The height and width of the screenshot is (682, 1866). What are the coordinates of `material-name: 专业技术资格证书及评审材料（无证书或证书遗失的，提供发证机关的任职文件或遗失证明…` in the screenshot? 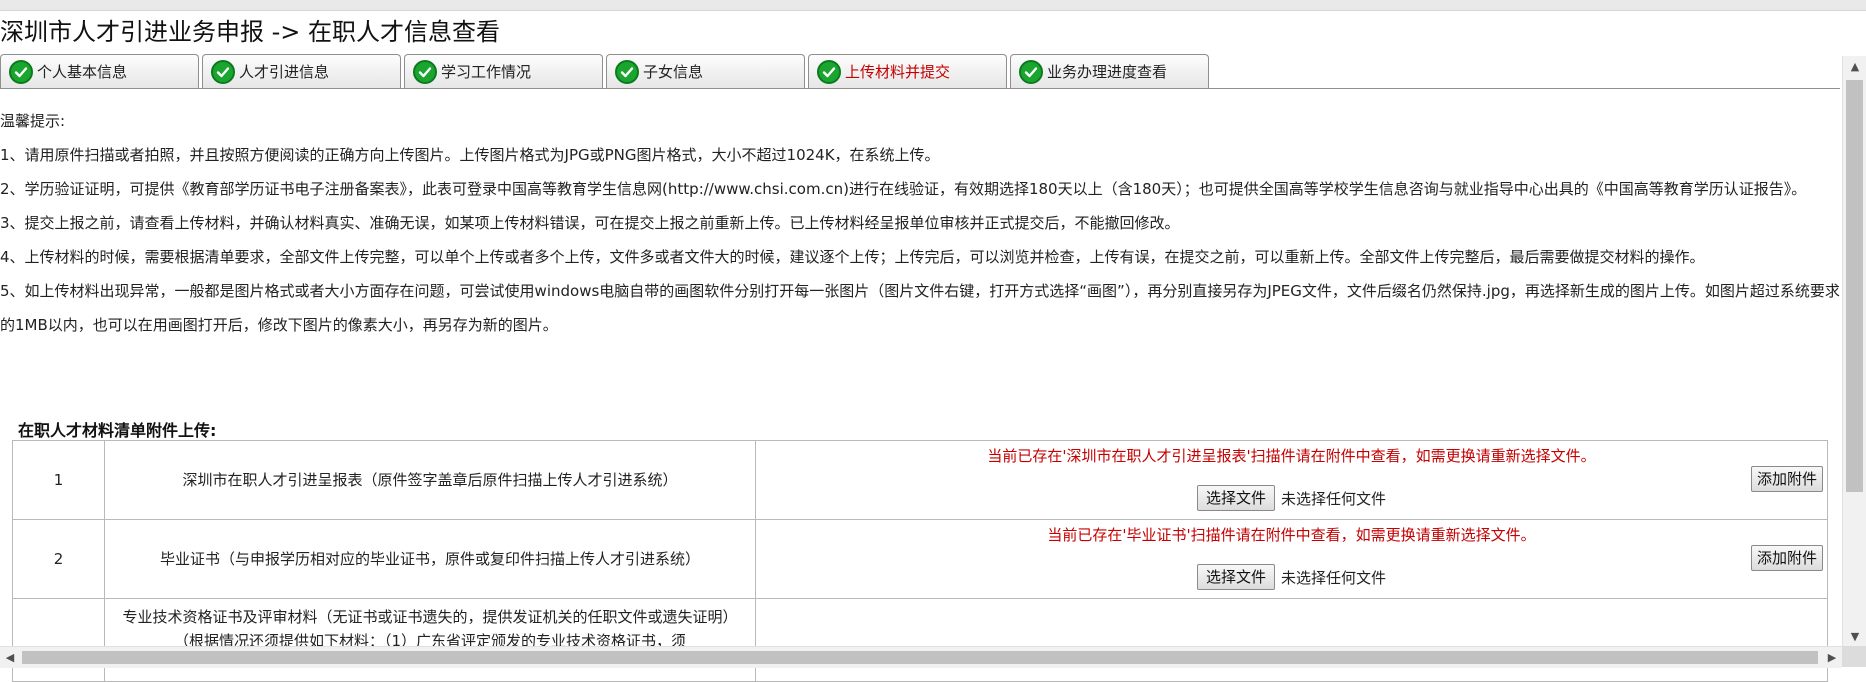 It's located at (430, 640).